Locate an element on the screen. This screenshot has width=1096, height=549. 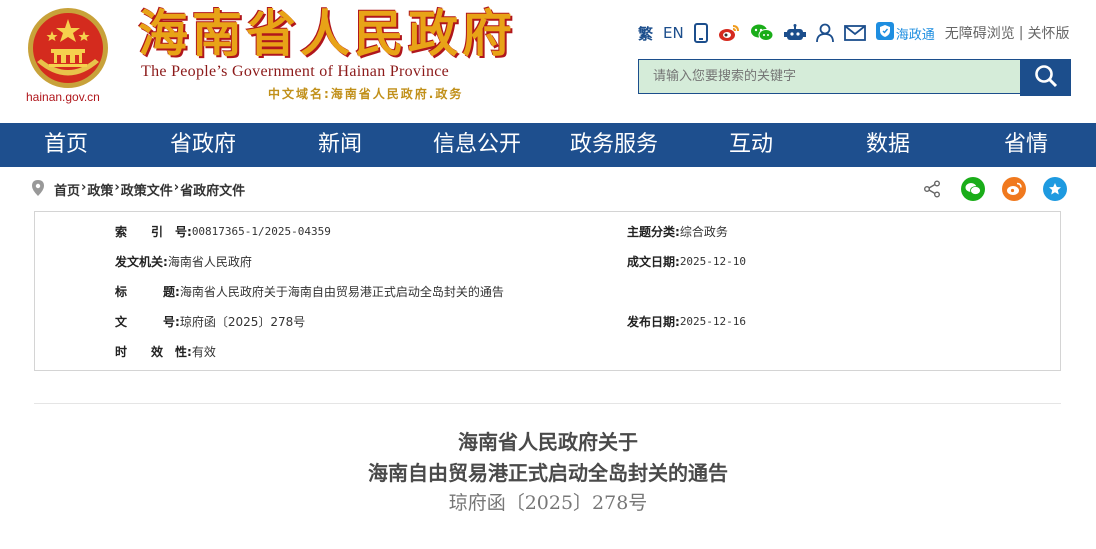
published-date-row: 发布日期: 2025-12-16 is located at coordinates (686, 322).